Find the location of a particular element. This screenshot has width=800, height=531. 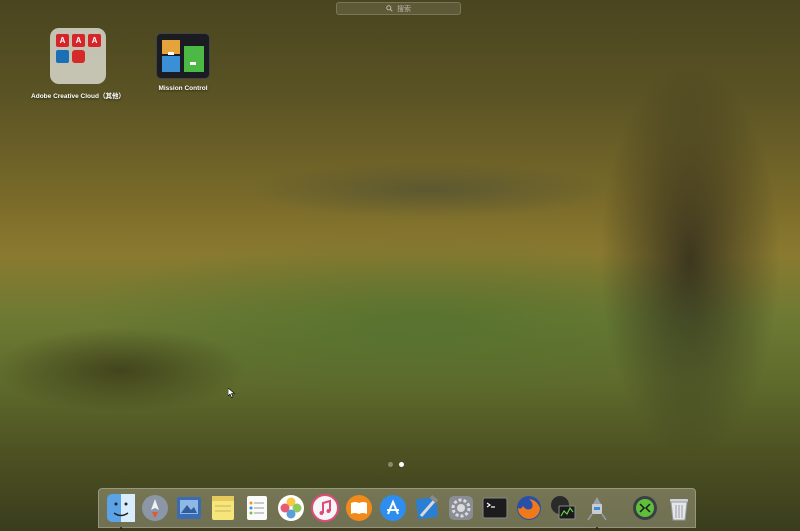

app-store-icon is located at coordinates (393, 508).